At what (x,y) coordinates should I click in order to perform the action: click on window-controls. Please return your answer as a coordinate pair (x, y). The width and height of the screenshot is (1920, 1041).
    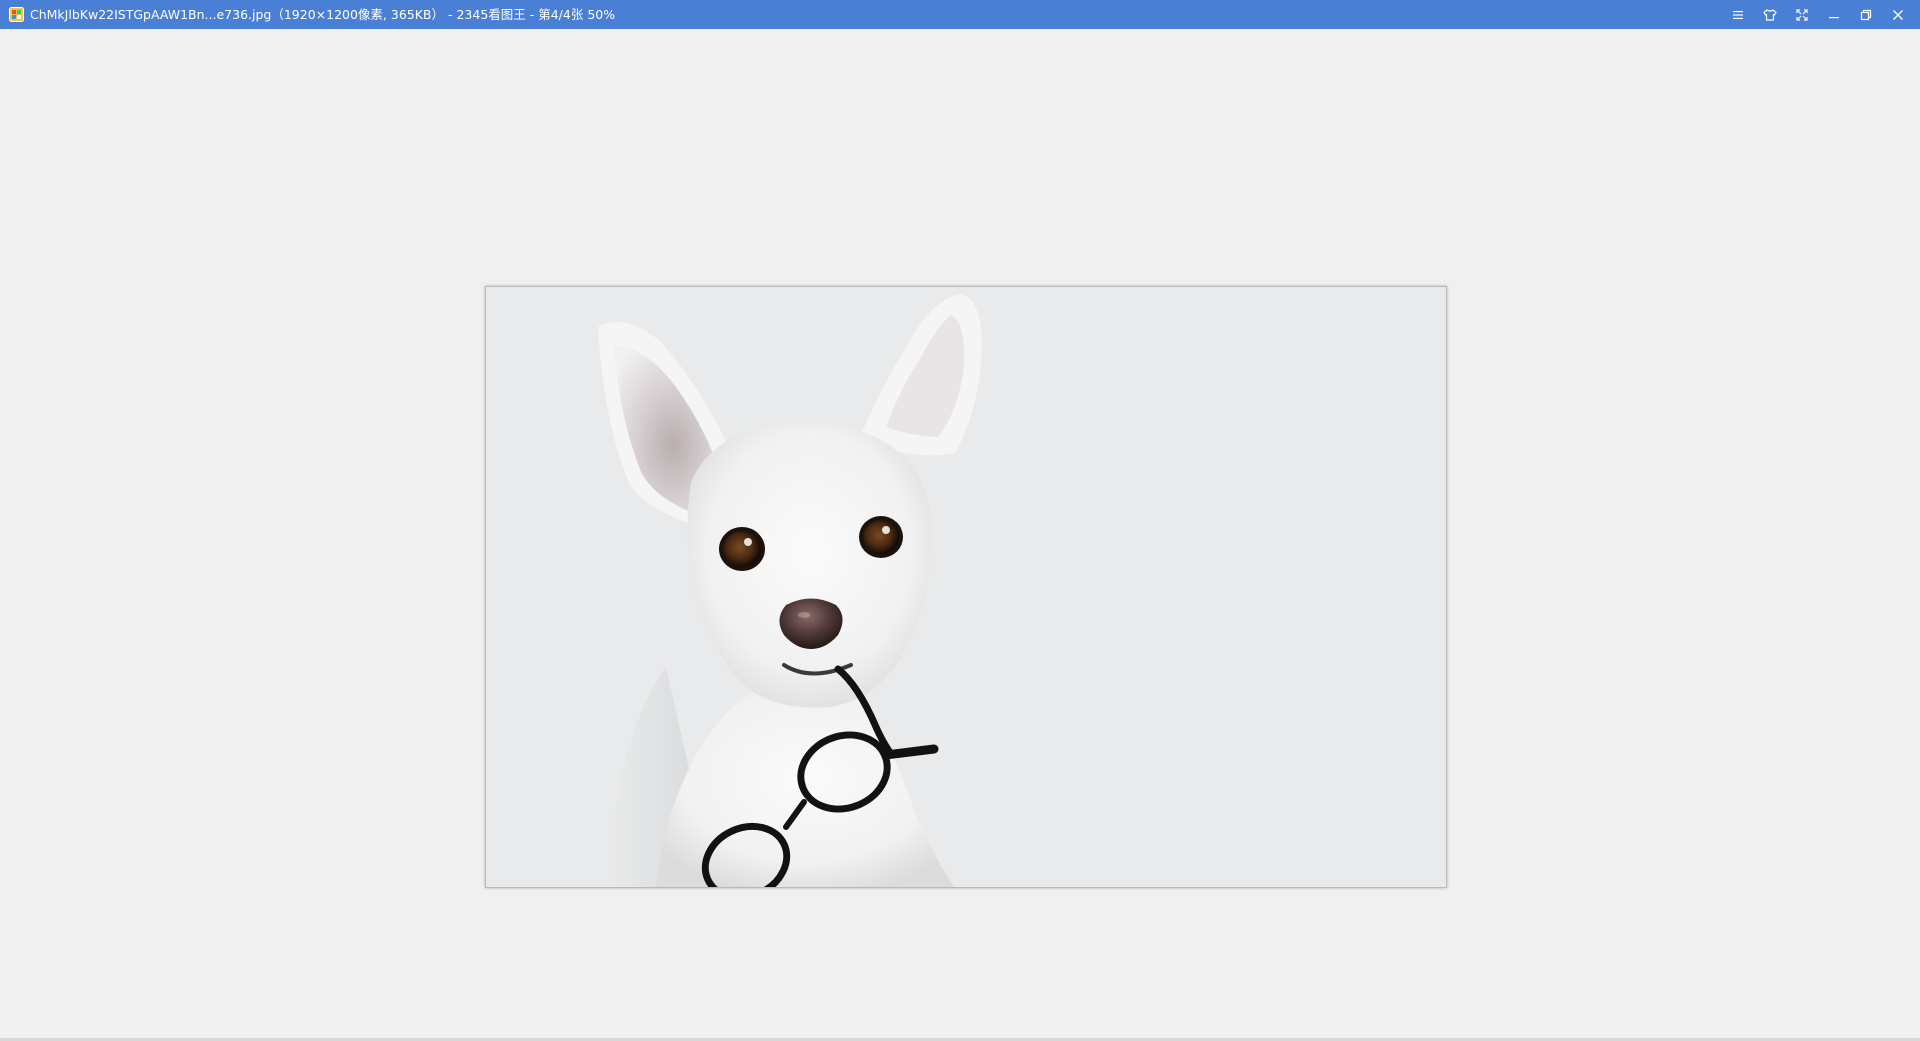
    Looking at the image, I should click on (1818, 14).